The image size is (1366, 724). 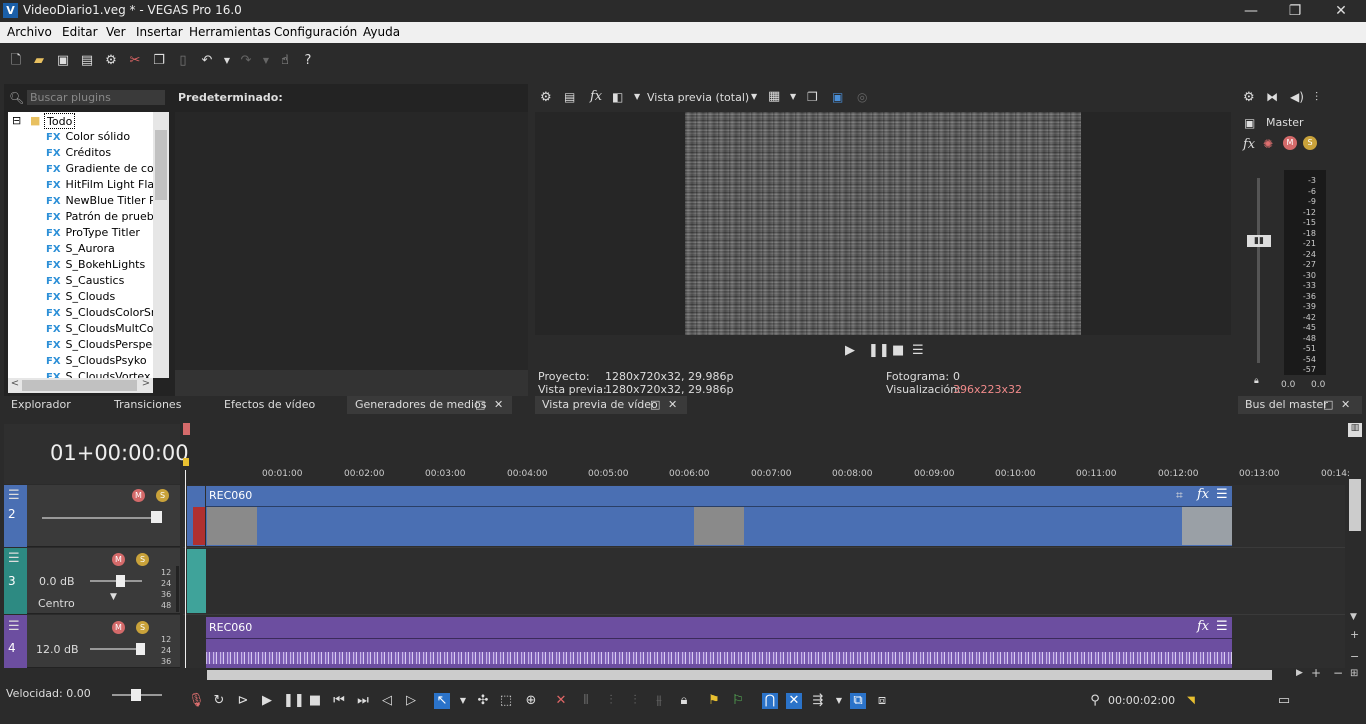 What do you see at coordinates (106, 201) in the screenshot?
I see `tree-item: FX NewBlue Titler Pro` at bounding box center [106, 201].